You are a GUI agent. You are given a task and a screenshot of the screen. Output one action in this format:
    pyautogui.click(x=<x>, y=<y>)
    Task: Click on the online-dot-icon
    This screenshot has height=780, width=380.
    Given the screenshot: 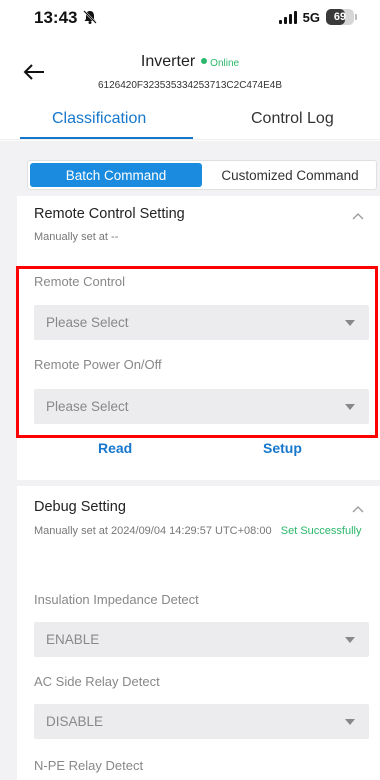 What is the action you would take?
    pyautogui.click(x=204, y=61)
    